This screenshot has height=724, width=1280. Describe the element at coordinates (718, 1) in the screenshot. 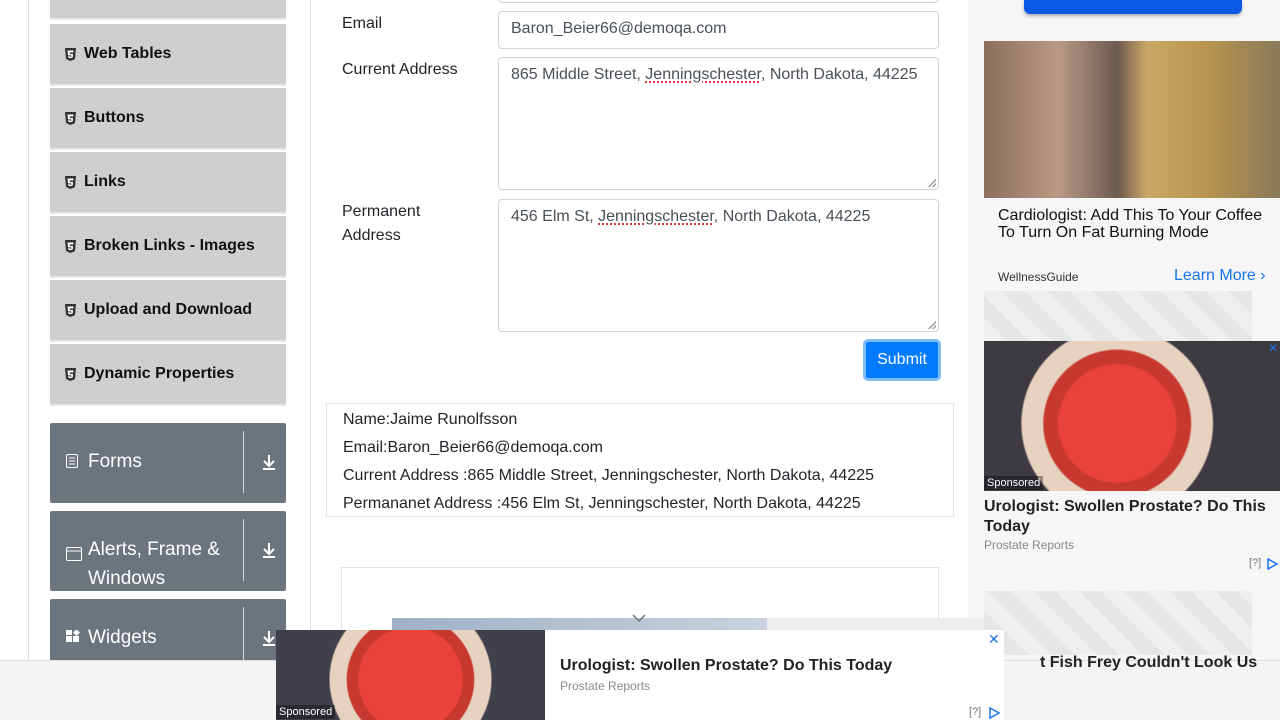

I see `name-field-partial` at that location.